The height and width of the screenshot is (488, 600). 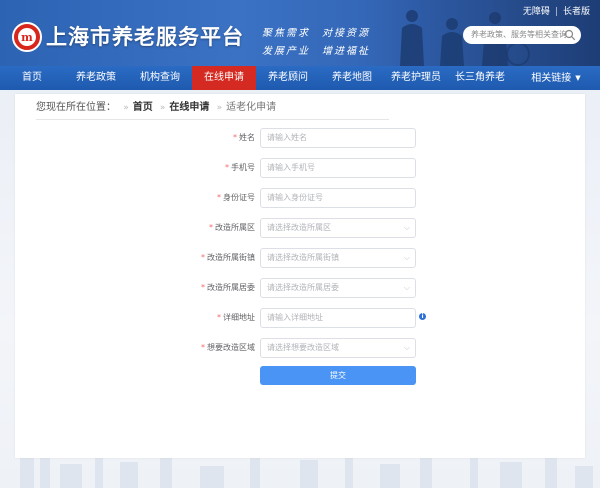 I want to click on name-input: 请输入姓名, so click(x=338, y=138).